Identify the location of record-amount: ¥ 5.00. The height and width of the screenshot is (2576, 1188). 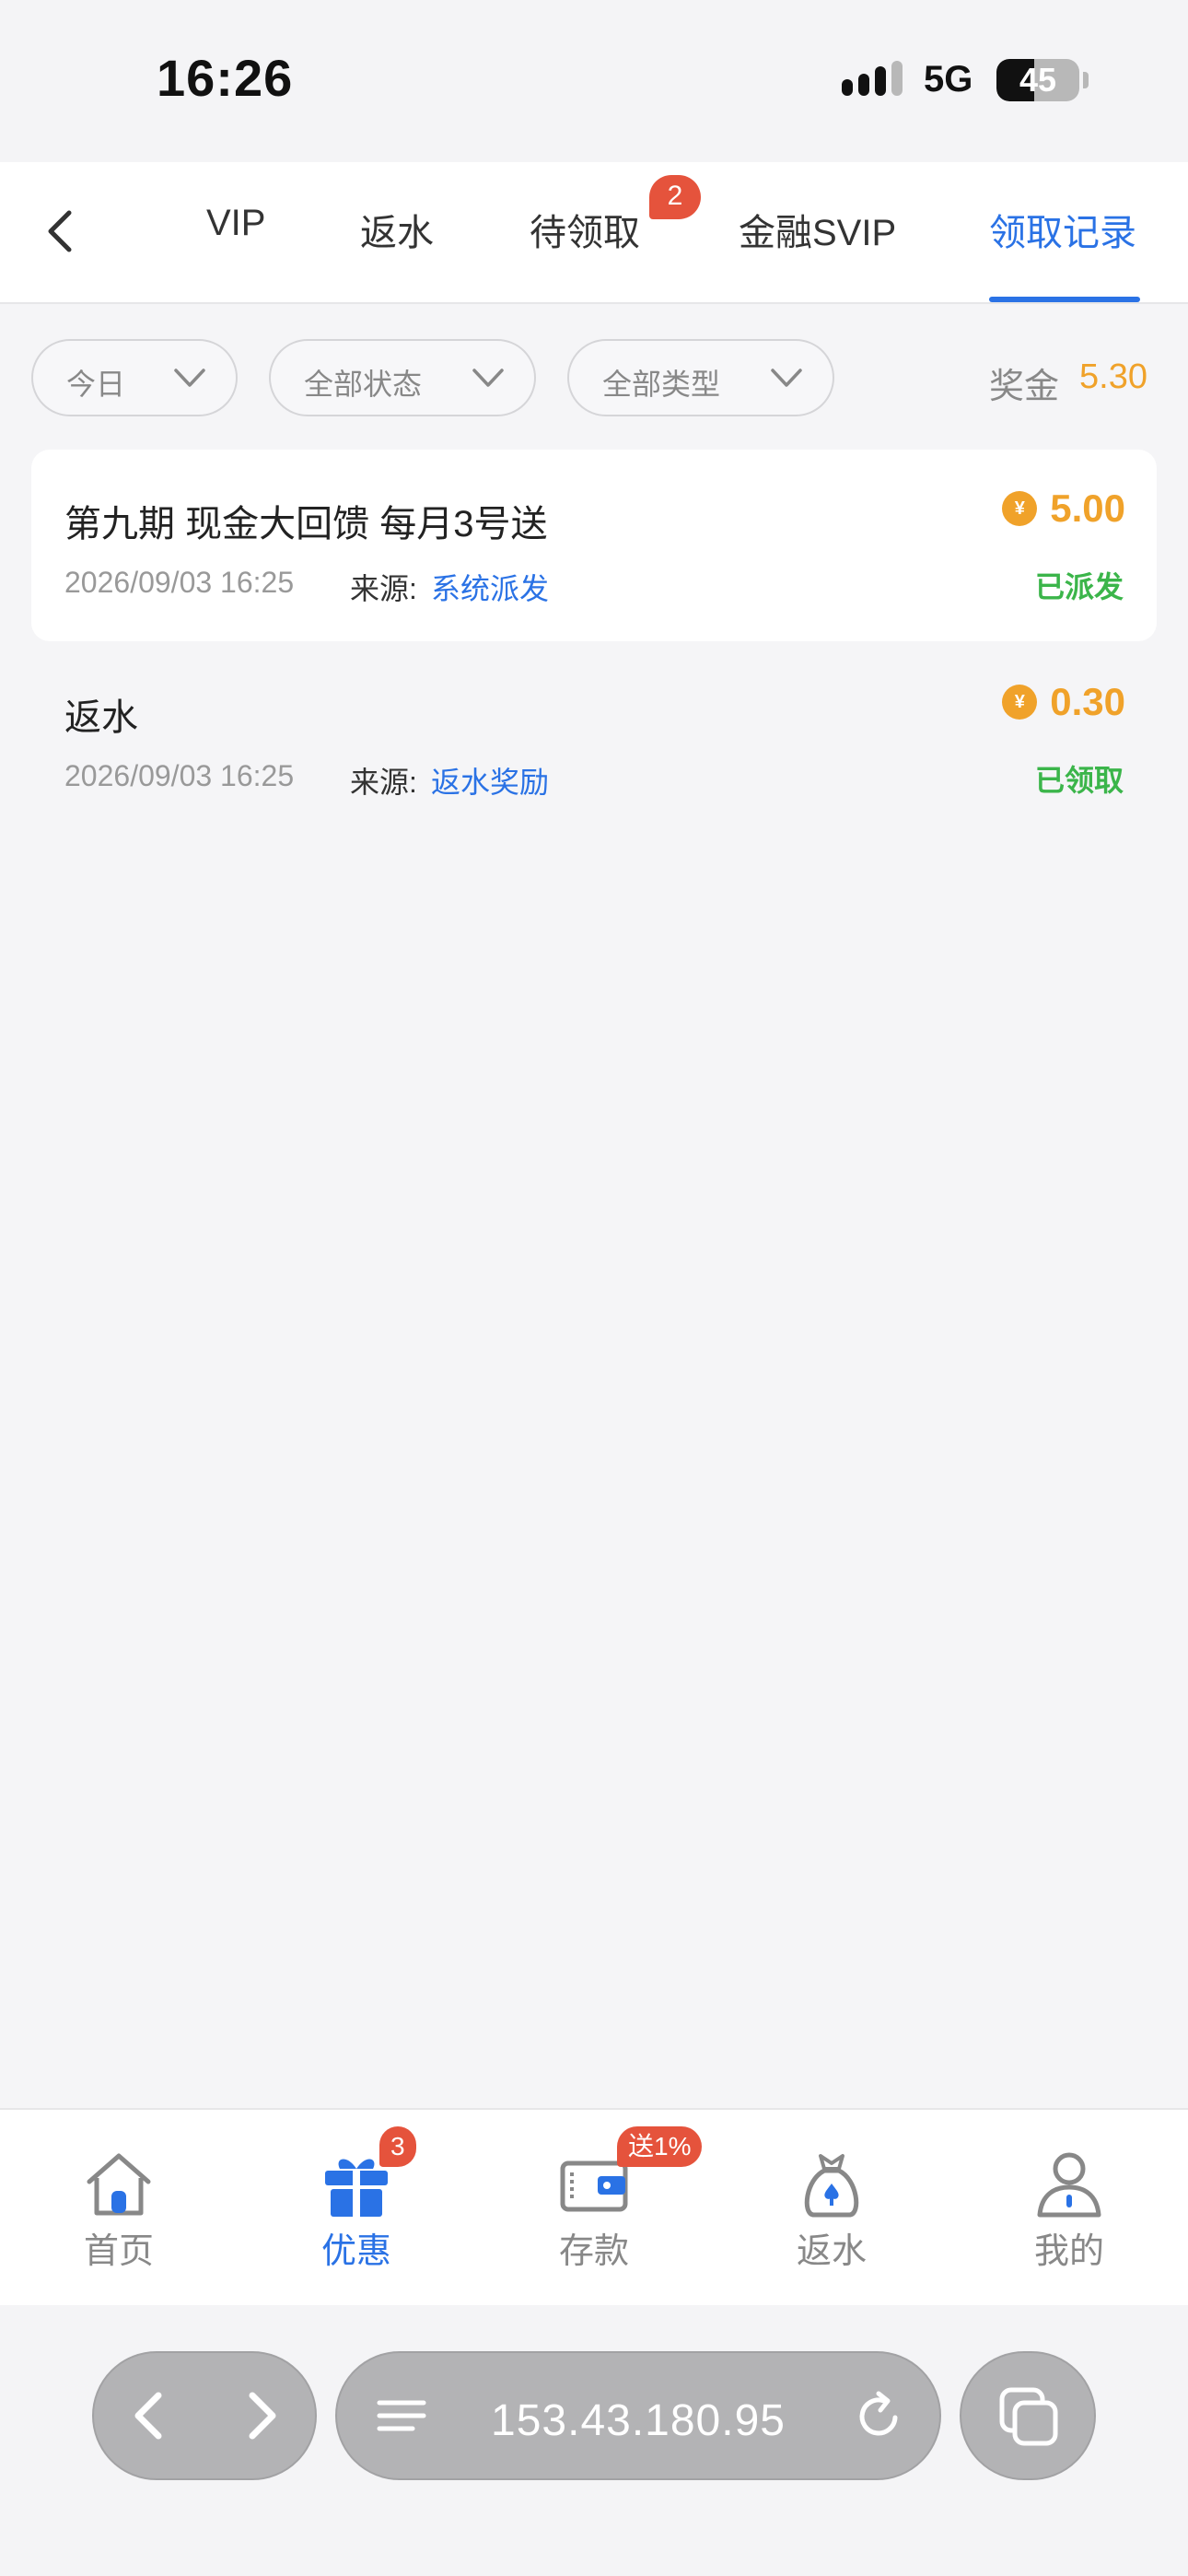
(1063, 508).